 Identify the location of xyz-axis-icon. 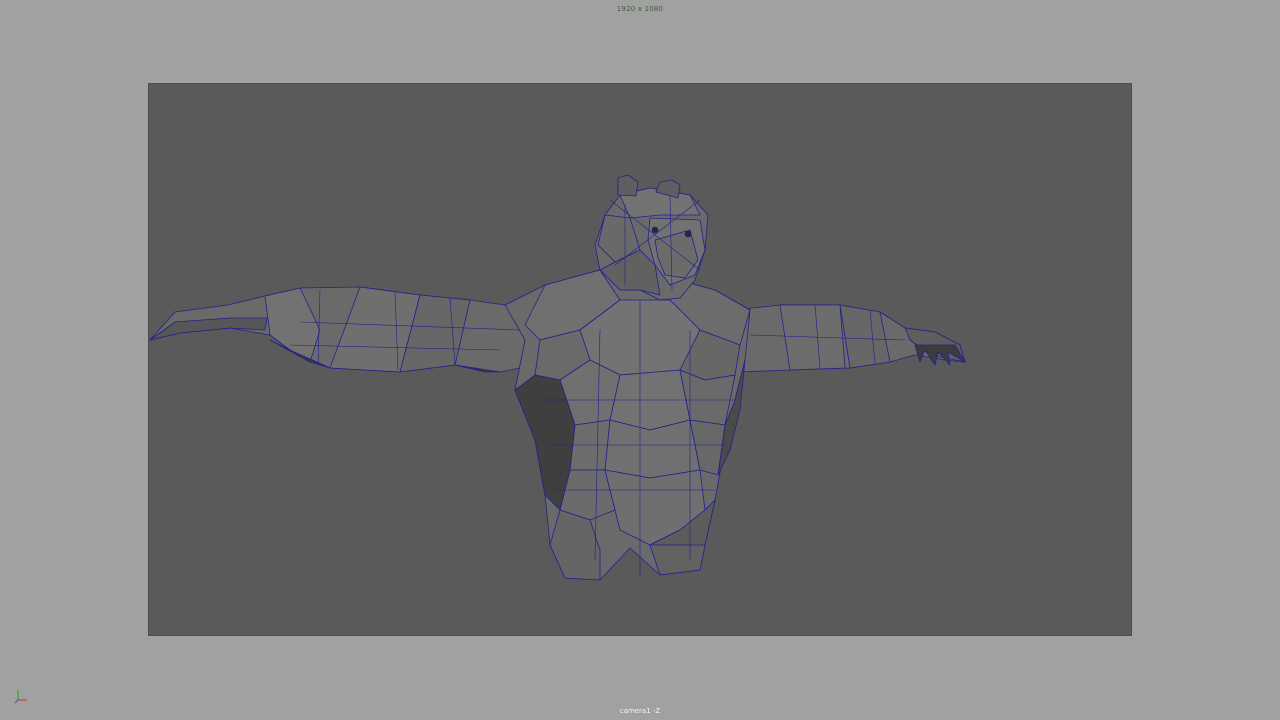
(20, 697).